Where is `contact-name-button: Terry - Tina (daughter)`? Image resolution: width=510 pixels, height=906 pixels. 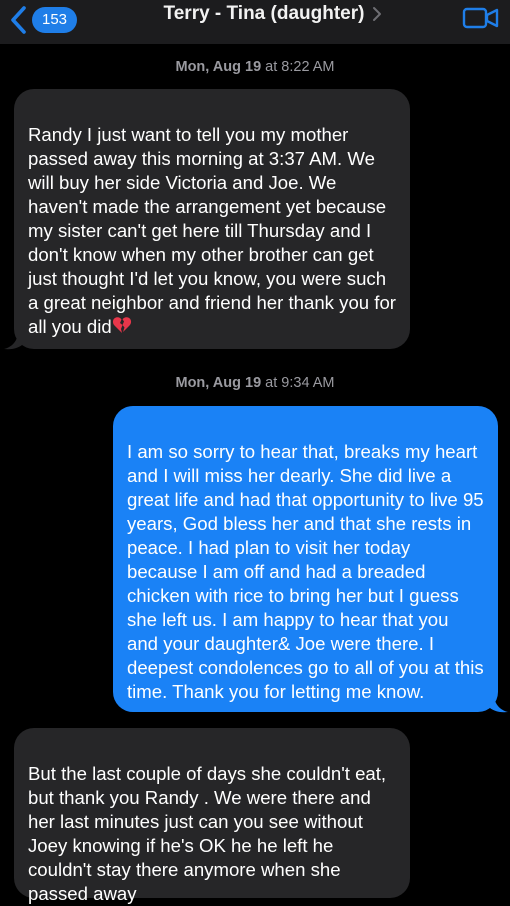
contact-name-button: Terry - Tina (daughter) is located at coordinates (273, 14).